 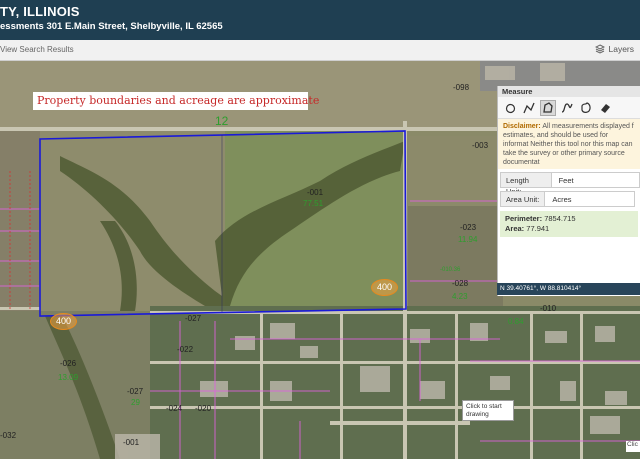 What do you see at coordinates (68, 377) in the screenshot?
I see `parcel-acres: 13.09` at bounding box center [68, 377].